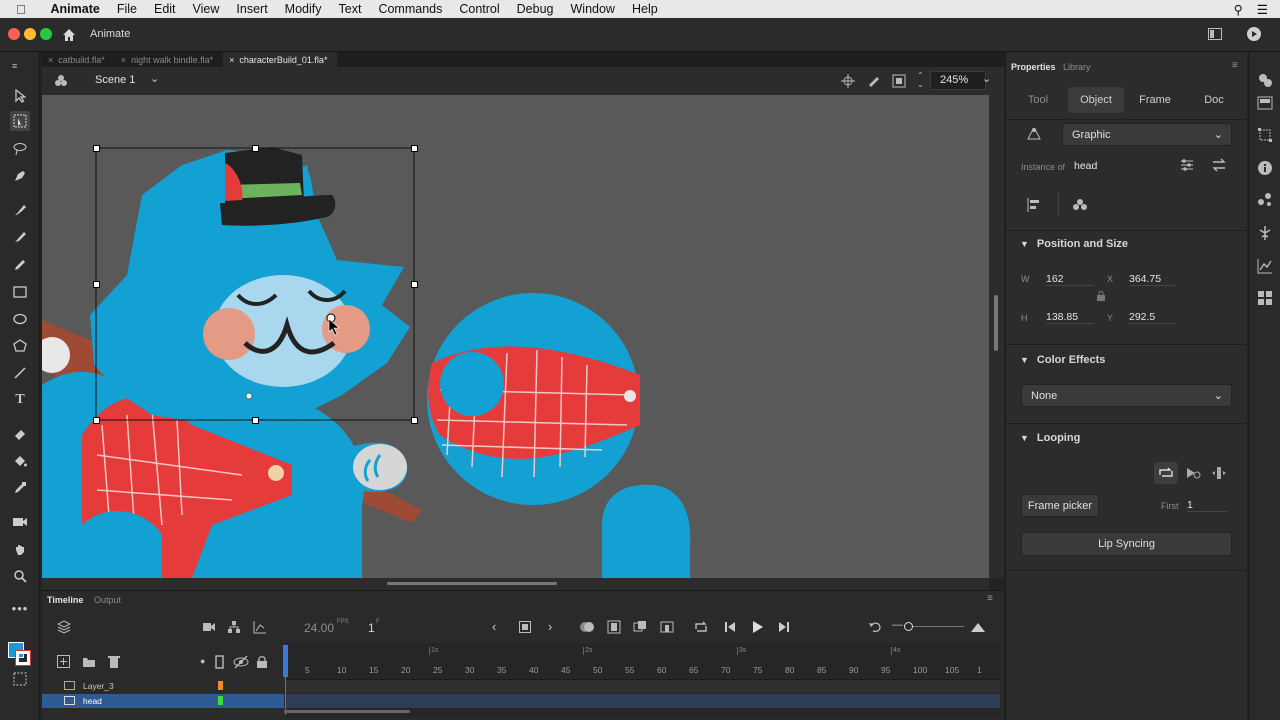 This screenshot has height=720, width=1280. What do you see at coordinates (20, 549) in the screenshot?
I see `hand-tool-icon` at bounding box center [20, 549].